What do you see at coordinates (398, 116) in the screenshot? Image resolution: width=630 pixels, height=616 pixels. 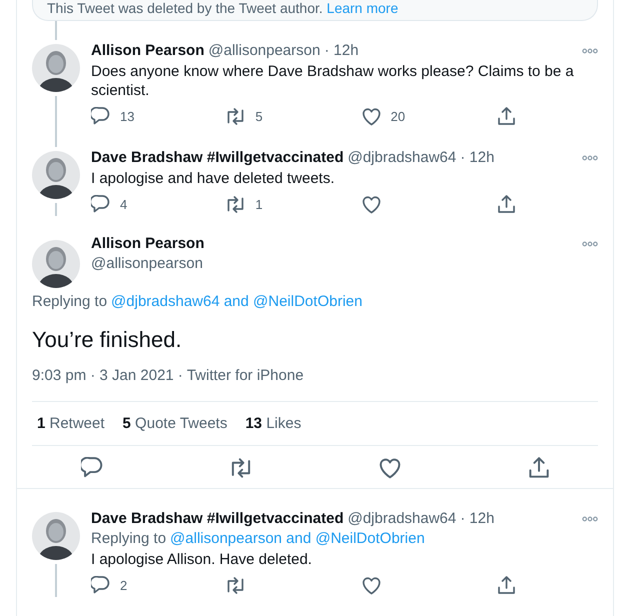 I see `like-count: 20` at bounding box center [398, 116].